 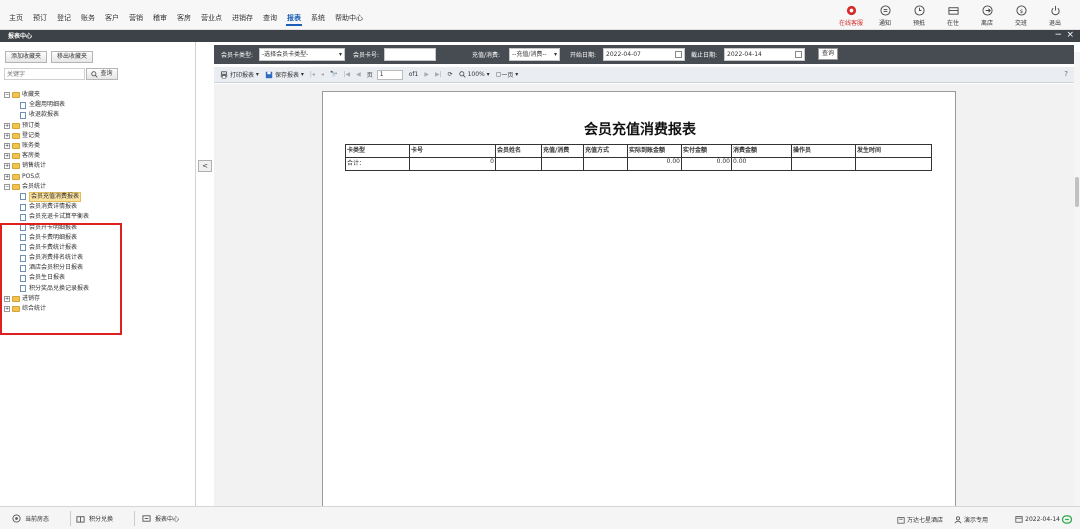 What do you see at coordinates (242, 19) in the screenshot?
I see `menu-item: 进销存` at bounding box center [242, 19].